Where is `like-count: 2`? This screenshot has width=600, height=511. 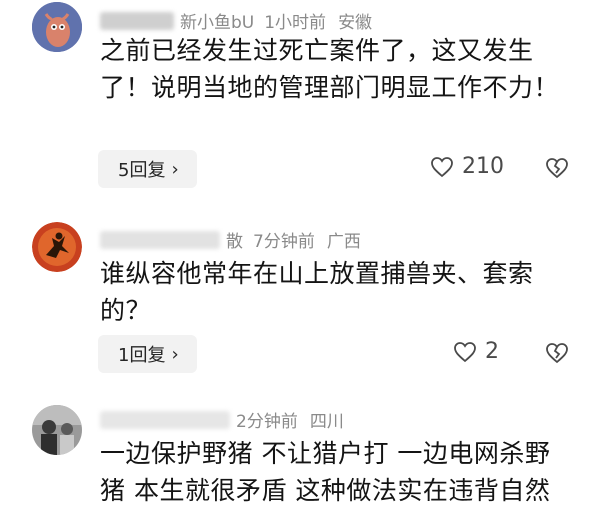
like-count: 2 is located at coordinates (492, 351).